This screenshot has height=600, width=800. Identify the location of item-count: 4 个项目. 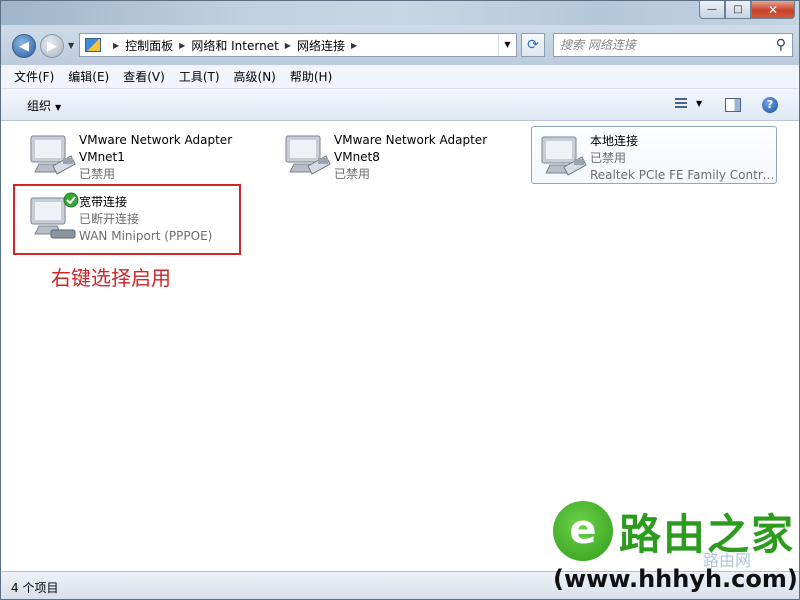
(35, 588).